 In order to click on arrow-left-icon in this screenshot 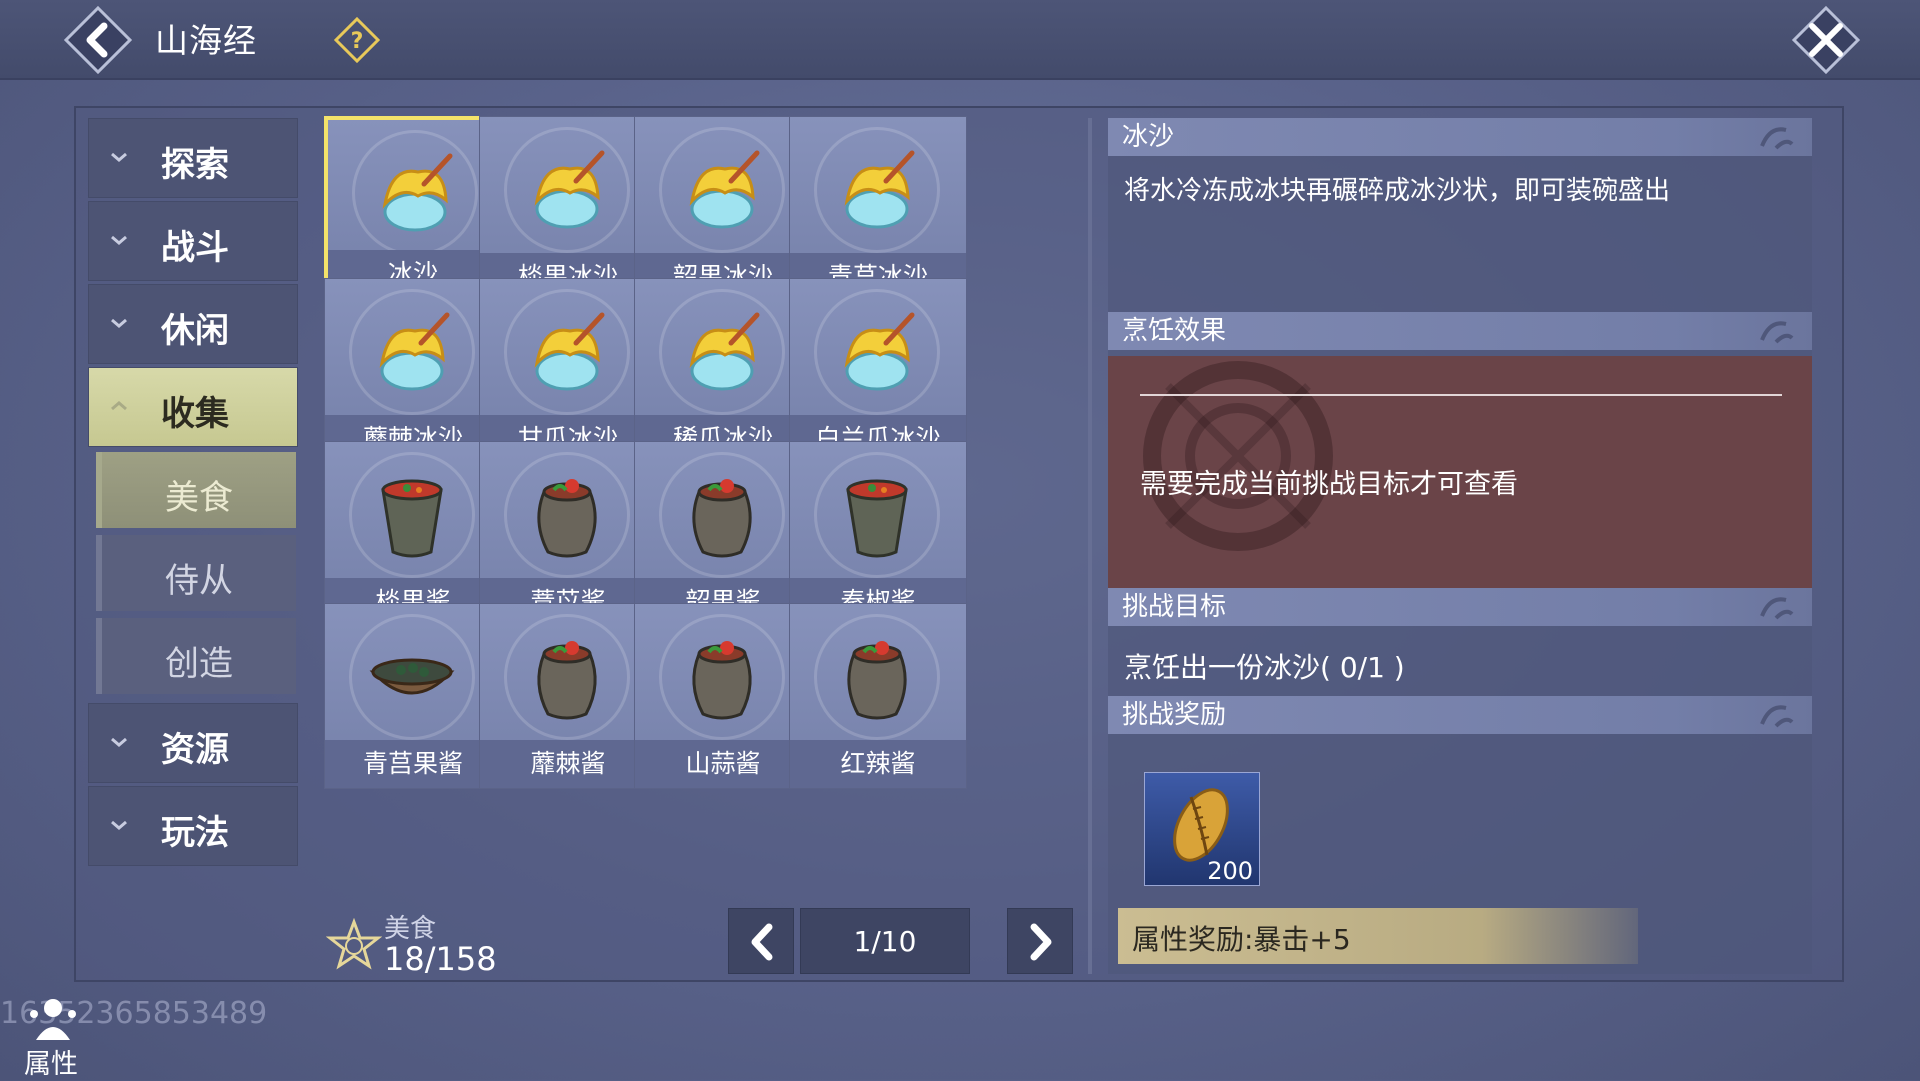, I will do `click(762, 942)`.